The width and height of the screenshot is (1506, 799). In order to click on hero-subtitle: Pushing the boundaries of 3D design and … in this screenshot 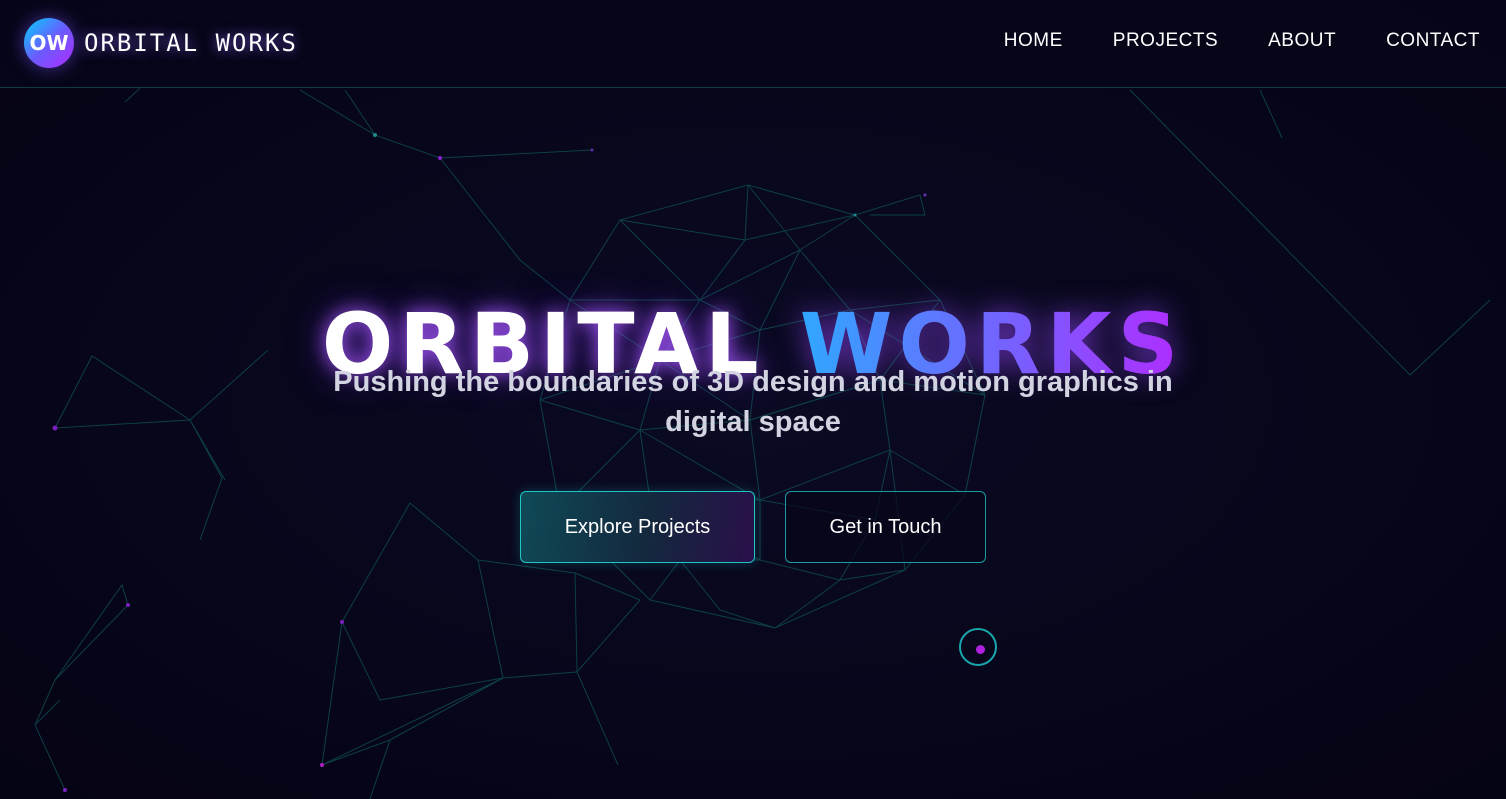, I will do `click(753, 402)`.